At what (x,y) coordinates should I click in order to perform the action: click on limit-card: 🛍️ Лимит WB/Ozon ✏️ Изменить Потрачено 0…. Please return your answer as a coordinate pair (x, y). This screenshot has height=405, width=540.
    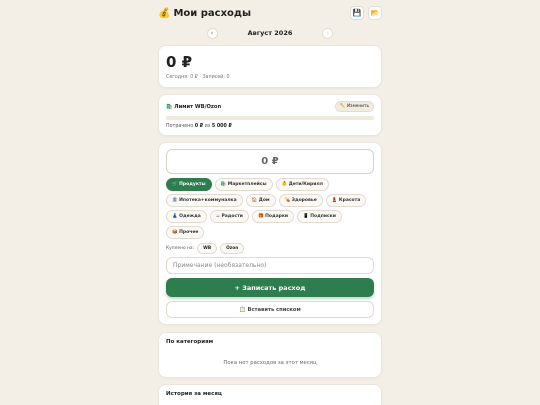
    Looking at the image, I should click on (270, 115).